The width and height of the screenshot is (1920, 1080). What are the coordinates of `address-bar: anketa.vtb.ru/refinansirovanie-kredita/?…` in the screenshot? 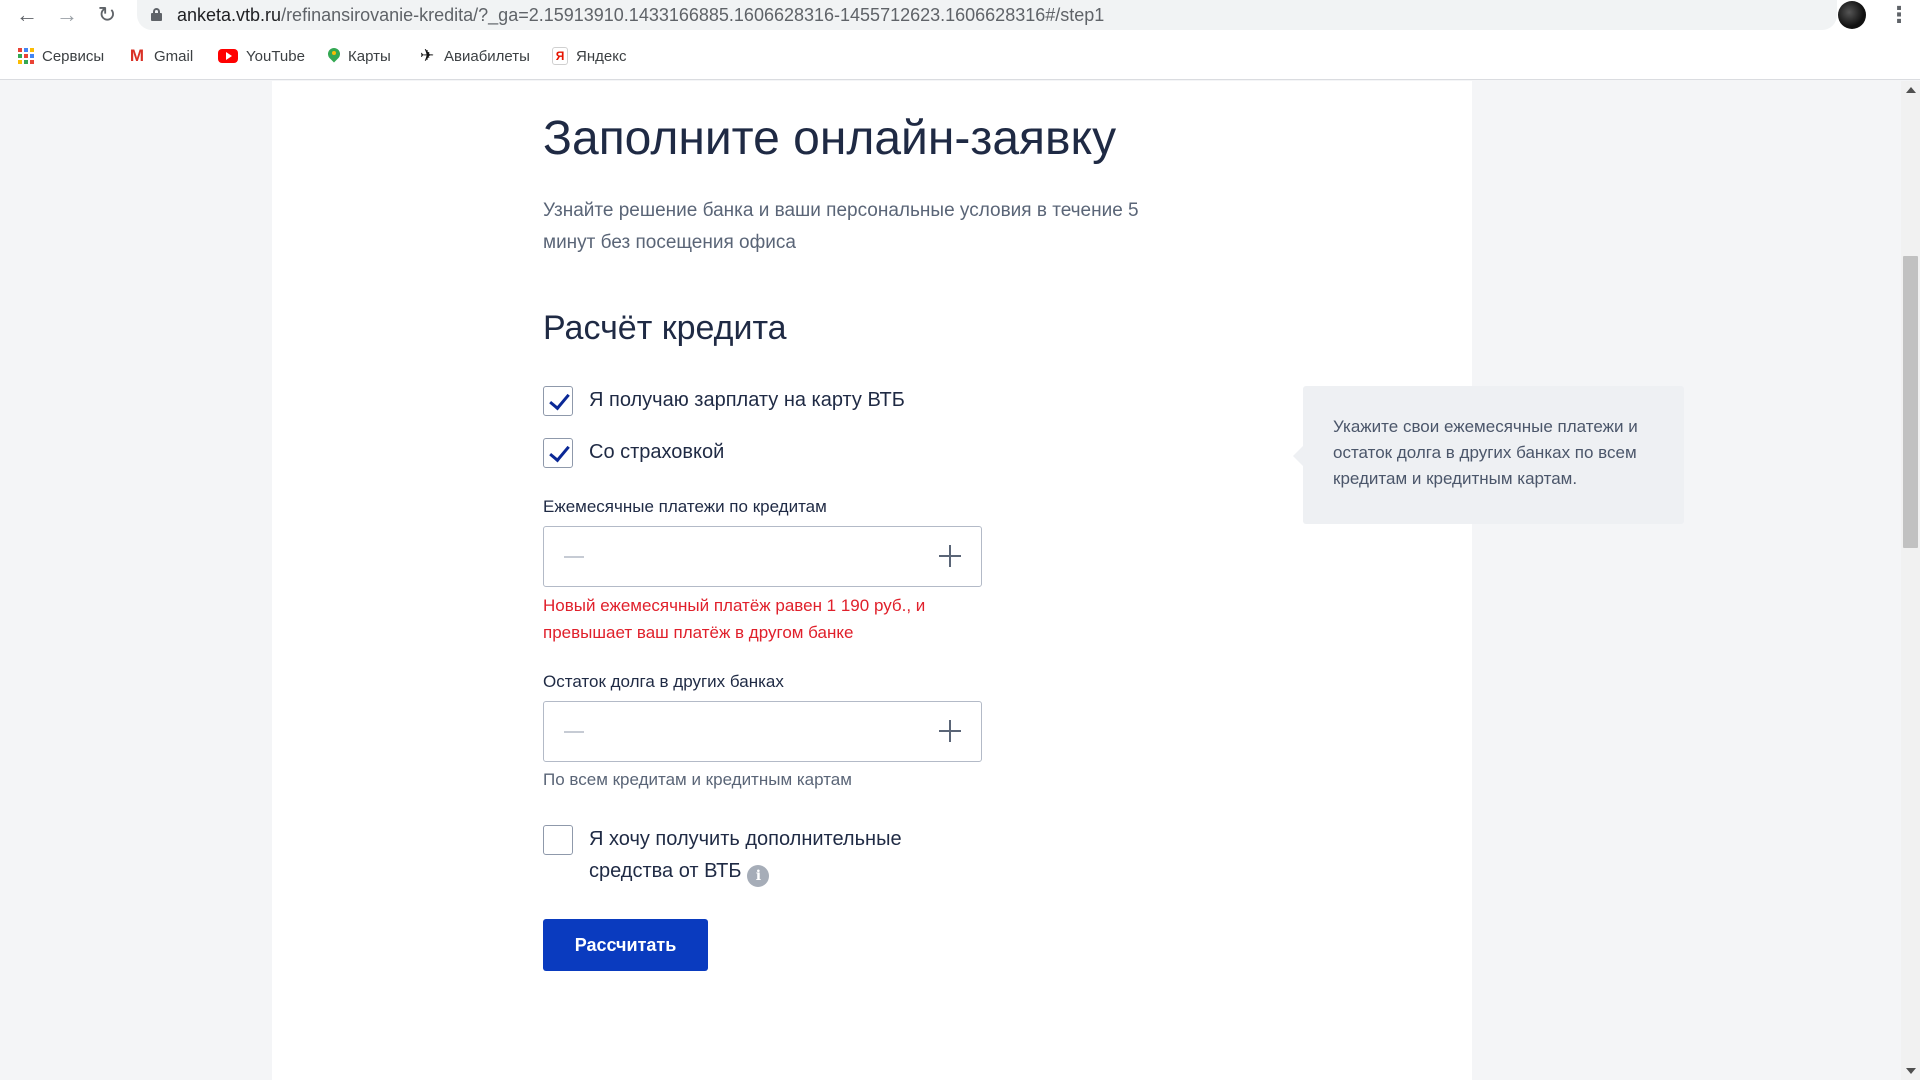 It's located at (987, 15).